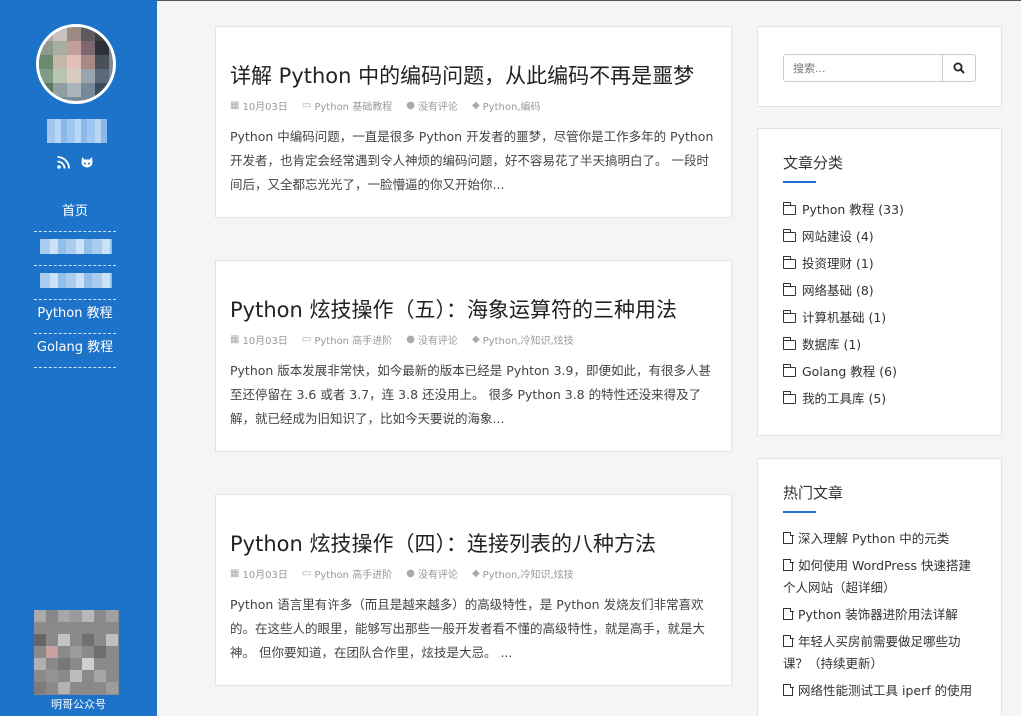 The height and width of the screenshot is (716, 1021). Describe the element at coordinates (887, 344) in the screenshot. I see `category-item: 数据库 (1)` at that location.